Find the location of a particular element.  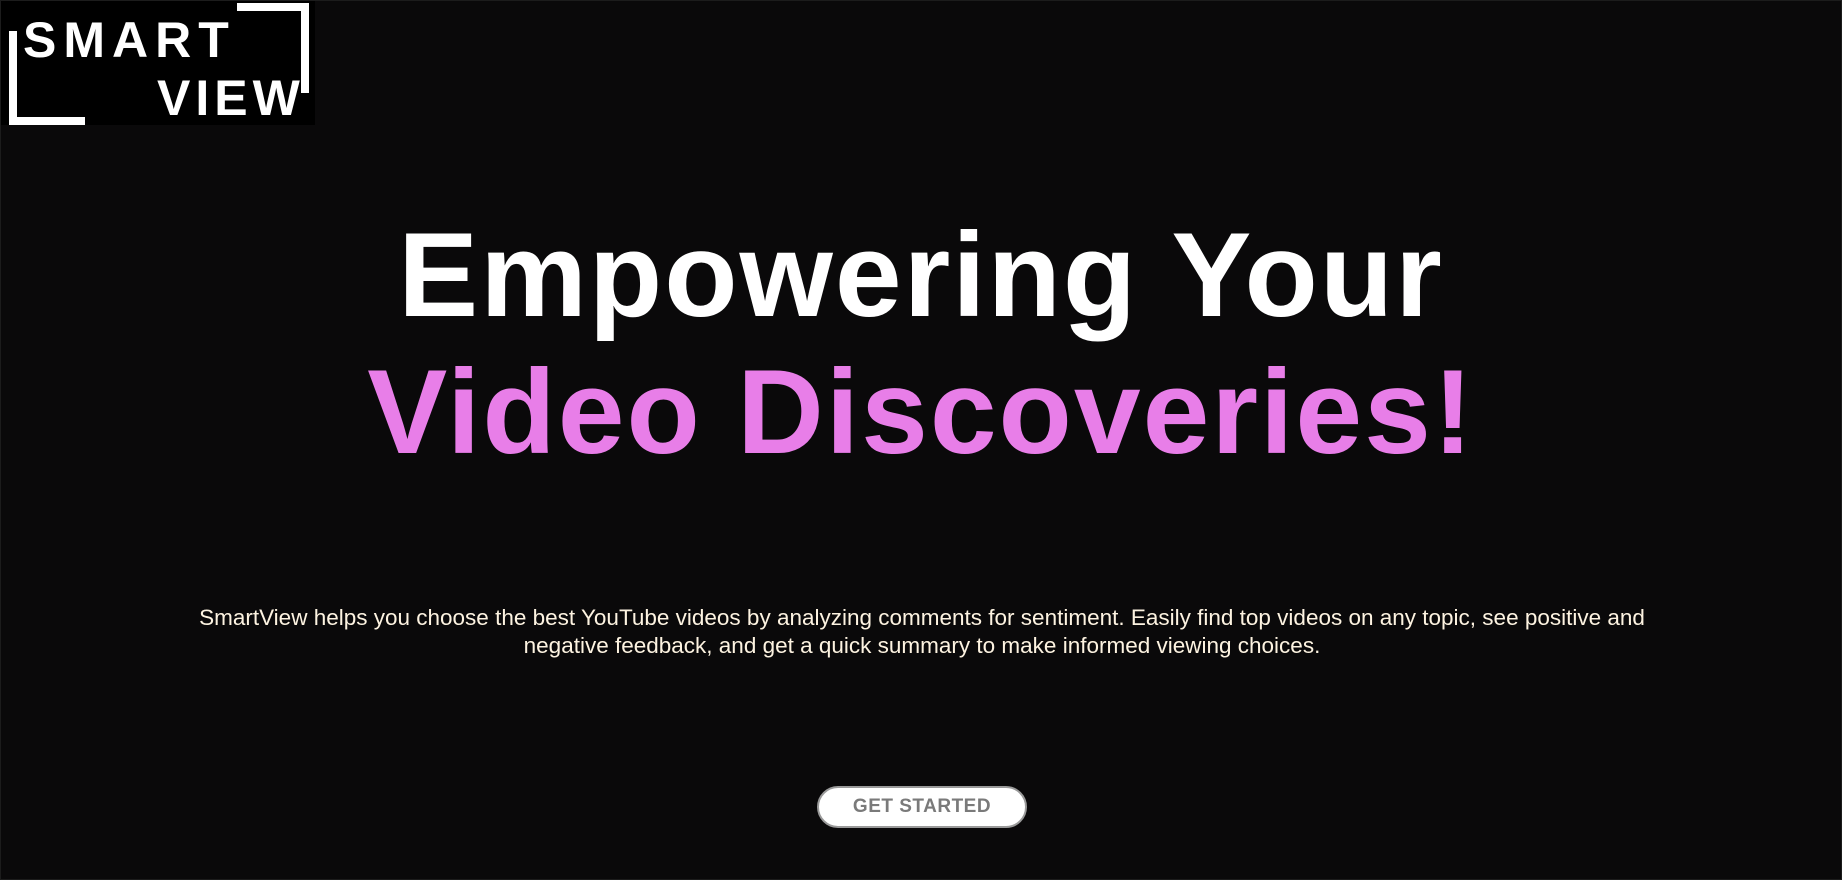

headline-line-accent: Video Discoveries! is located at coordinates (921, 412).